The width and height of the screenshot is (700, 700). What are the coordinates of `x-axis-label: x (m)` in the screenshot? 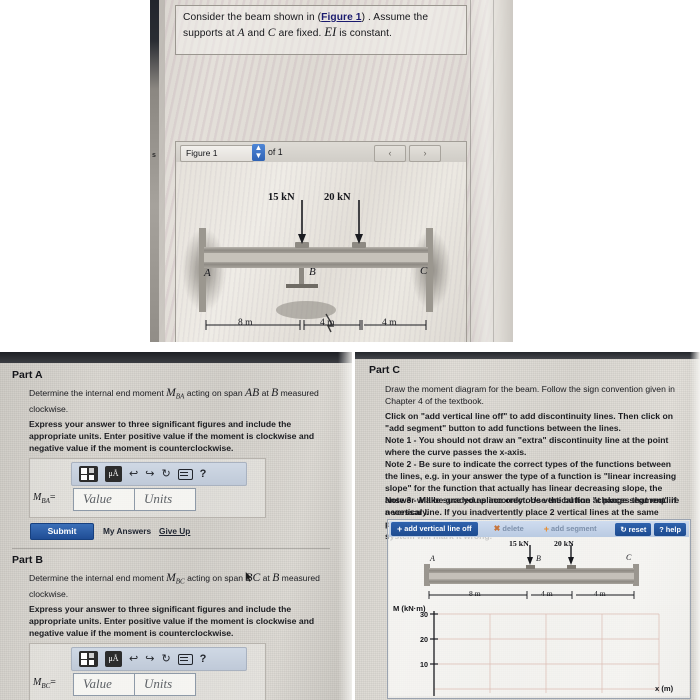 It's located at (664, 688).